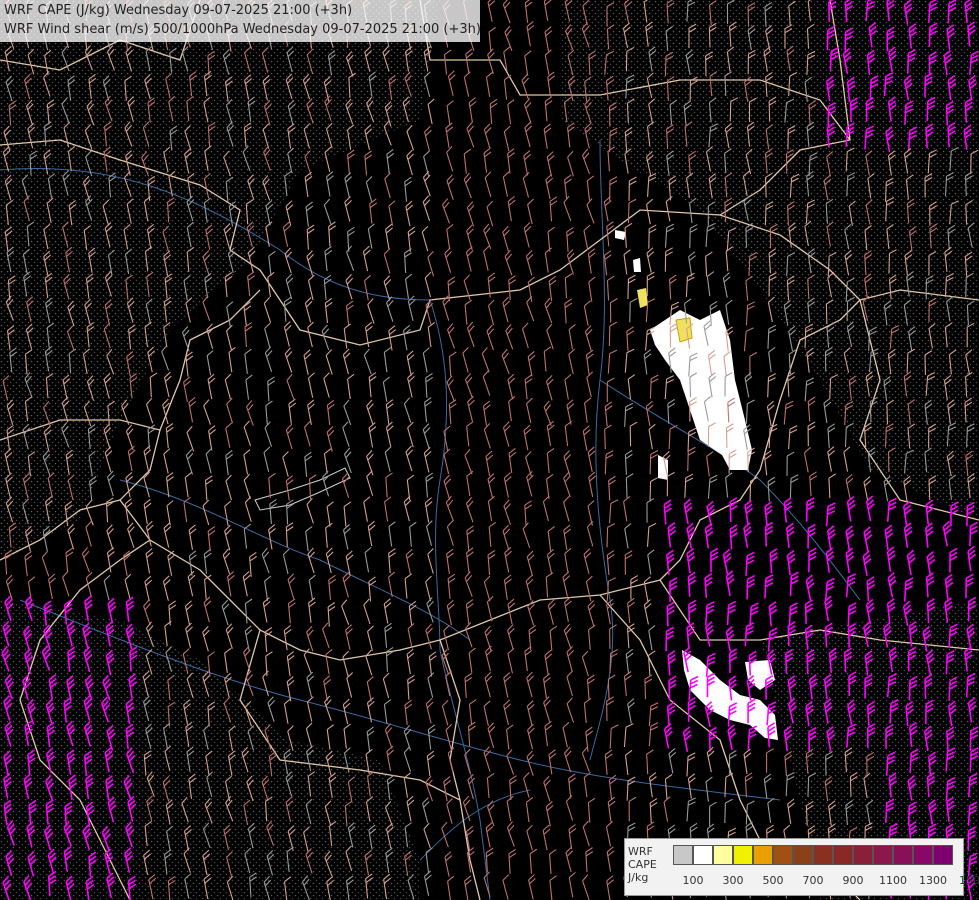 The width and height of the screenshot is (979, 900). Describe the element at coordinates (823, 855) in the screenshot. I see `legend-swatch` at that location.